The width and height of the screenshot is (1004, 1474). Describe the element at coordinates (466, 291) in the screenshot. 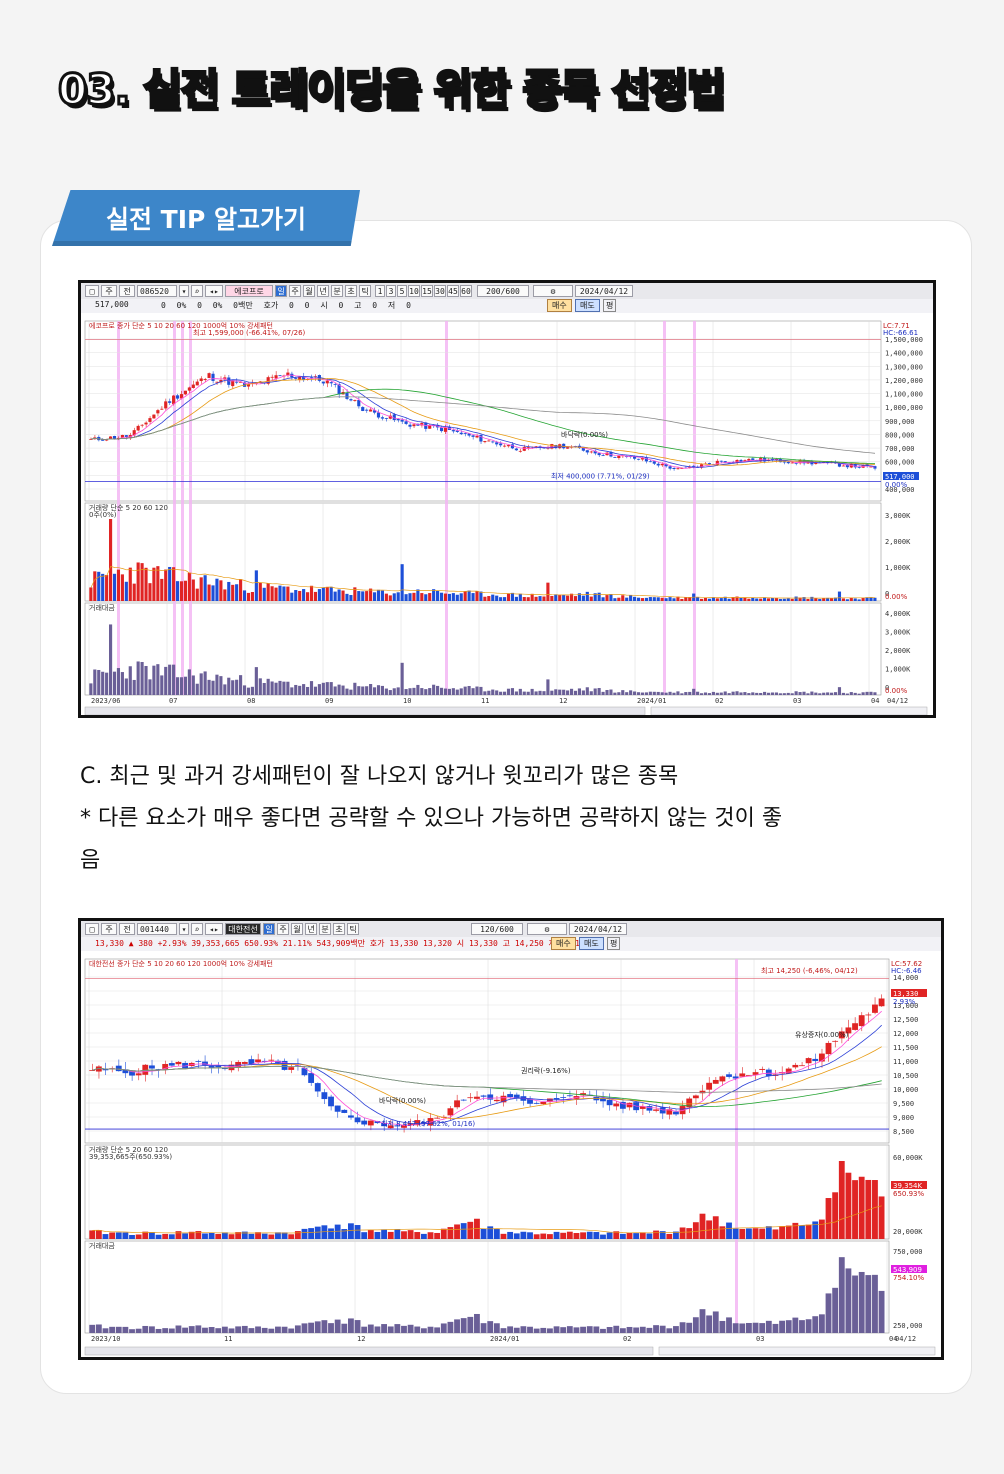

I see `minute-60-button: 60` at that location.